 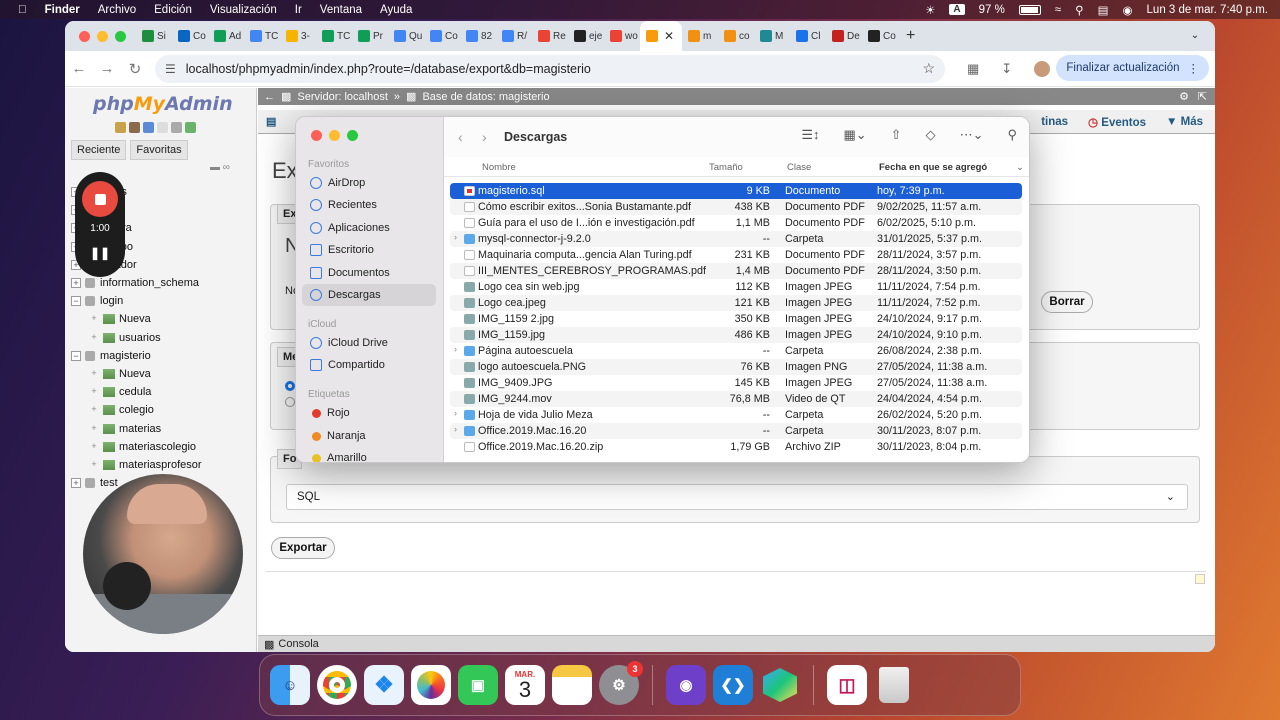 I want to click on browser-tab: Pr, so click(x=370, y=36).